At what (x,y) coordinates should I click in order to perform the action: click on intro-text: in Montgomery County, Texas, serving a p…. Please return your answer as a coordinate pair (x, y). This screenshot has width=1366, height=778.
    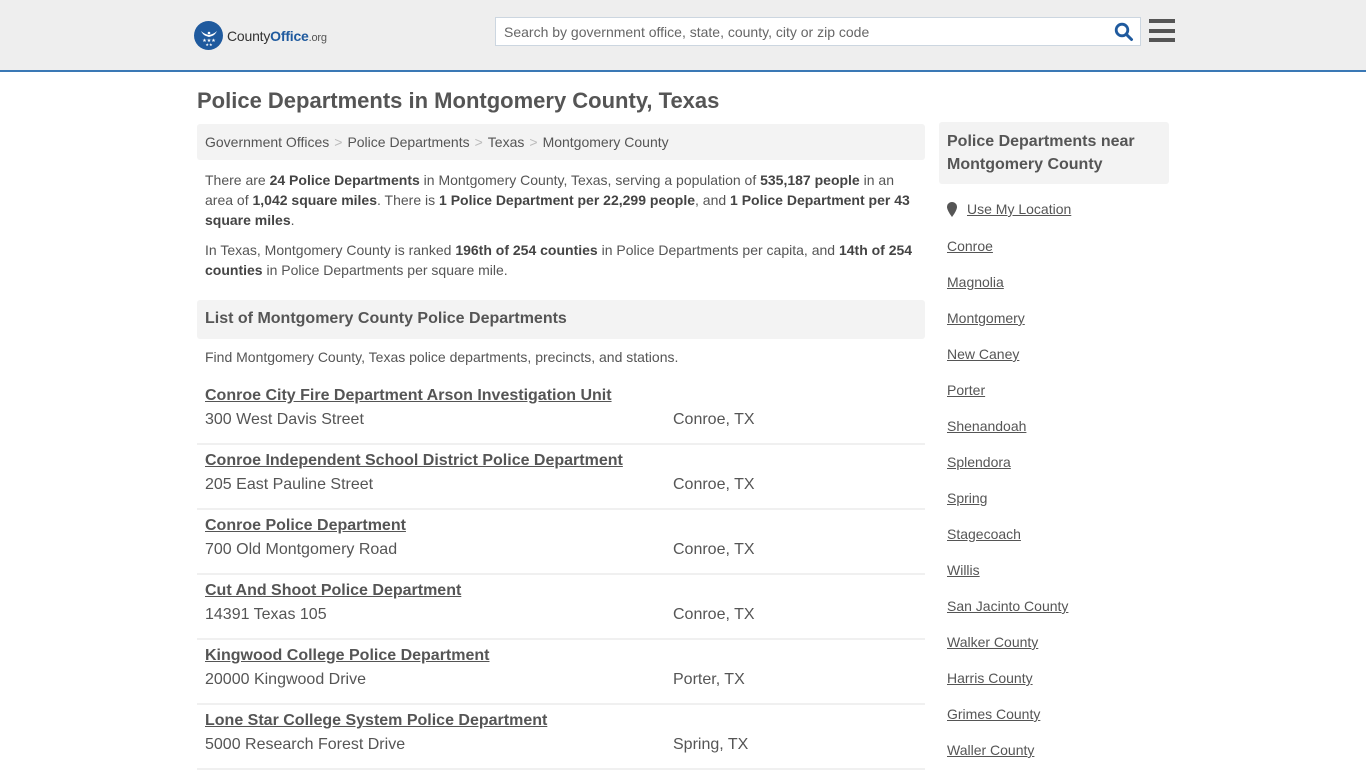
    Looking at the image, I should click on (590, 180).